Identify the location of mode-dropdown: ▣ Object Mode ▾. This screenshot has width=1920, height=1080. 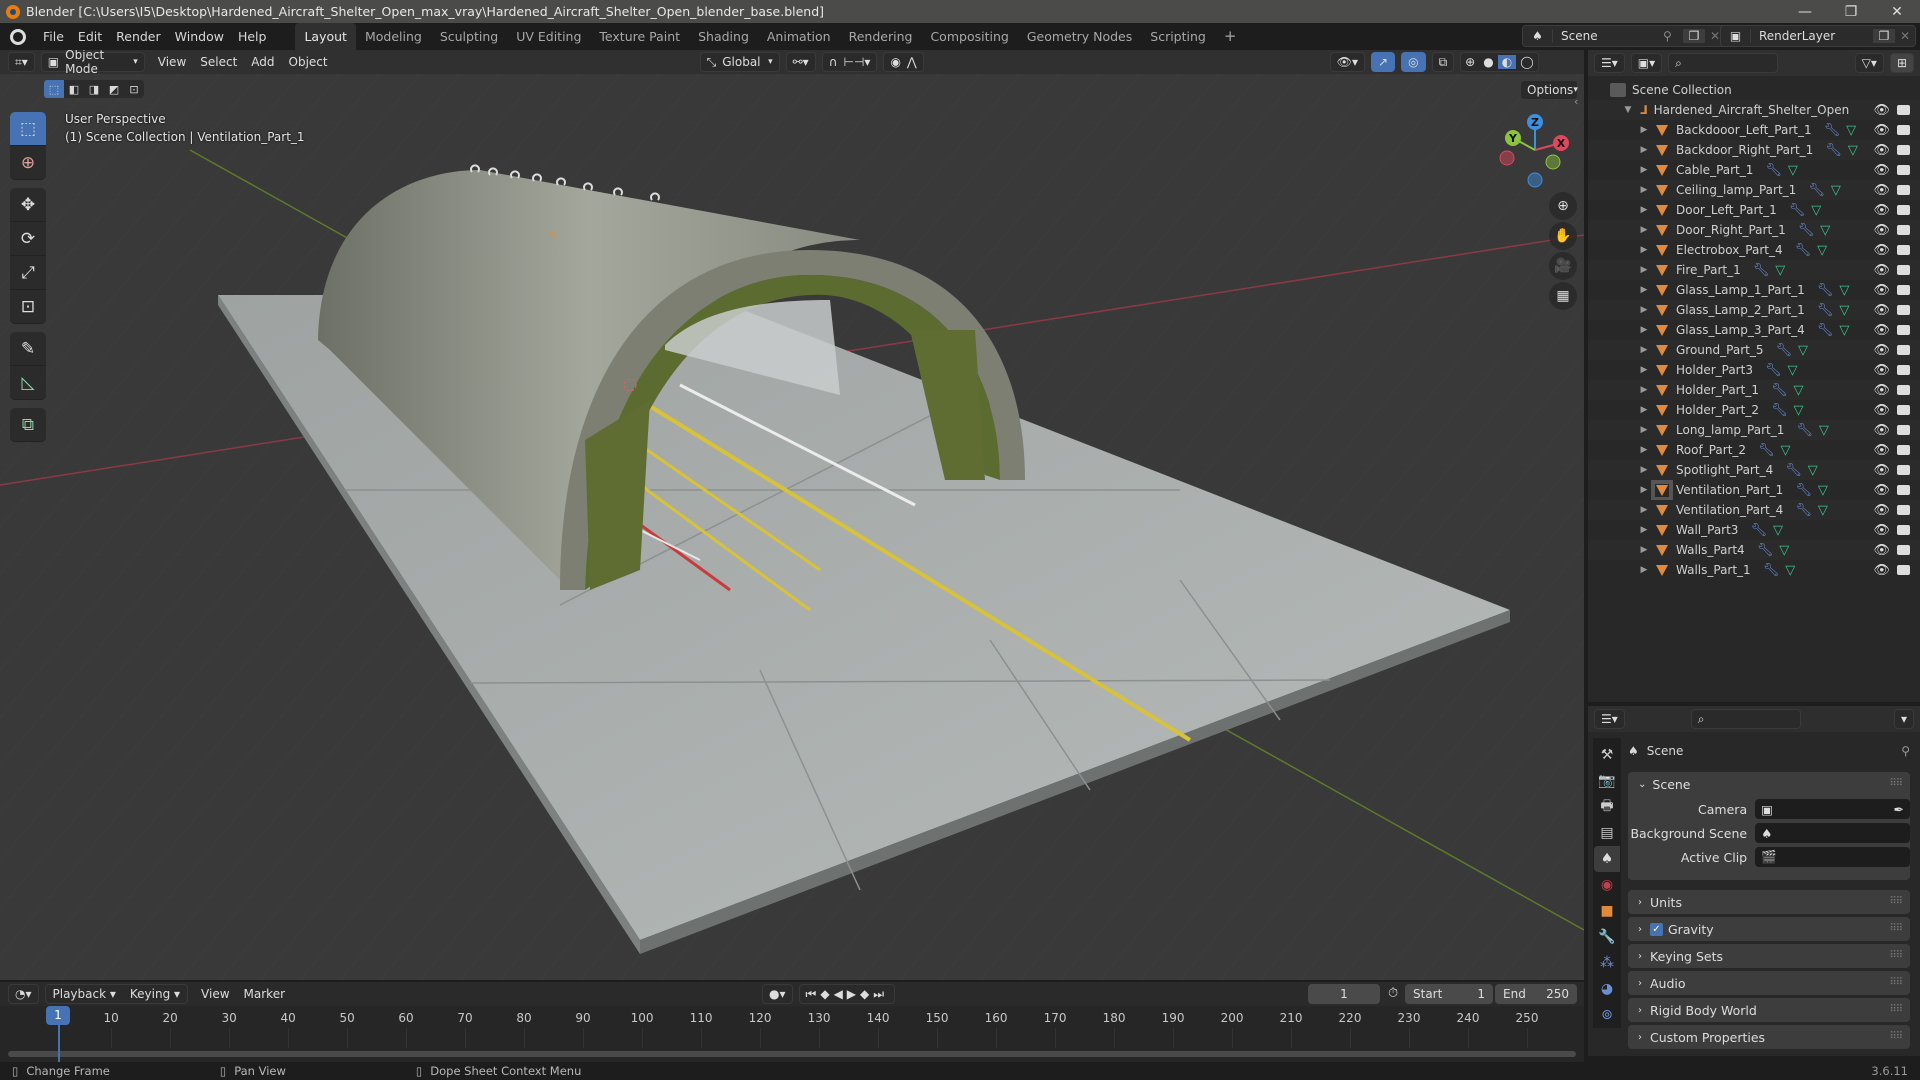
(92, 63).